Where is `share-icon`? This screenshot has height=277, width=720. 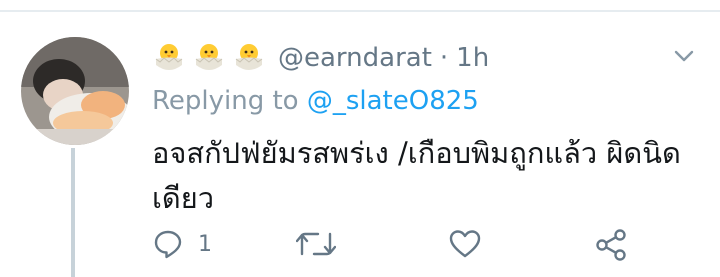
share-icon is located at coordinates (611, 245).